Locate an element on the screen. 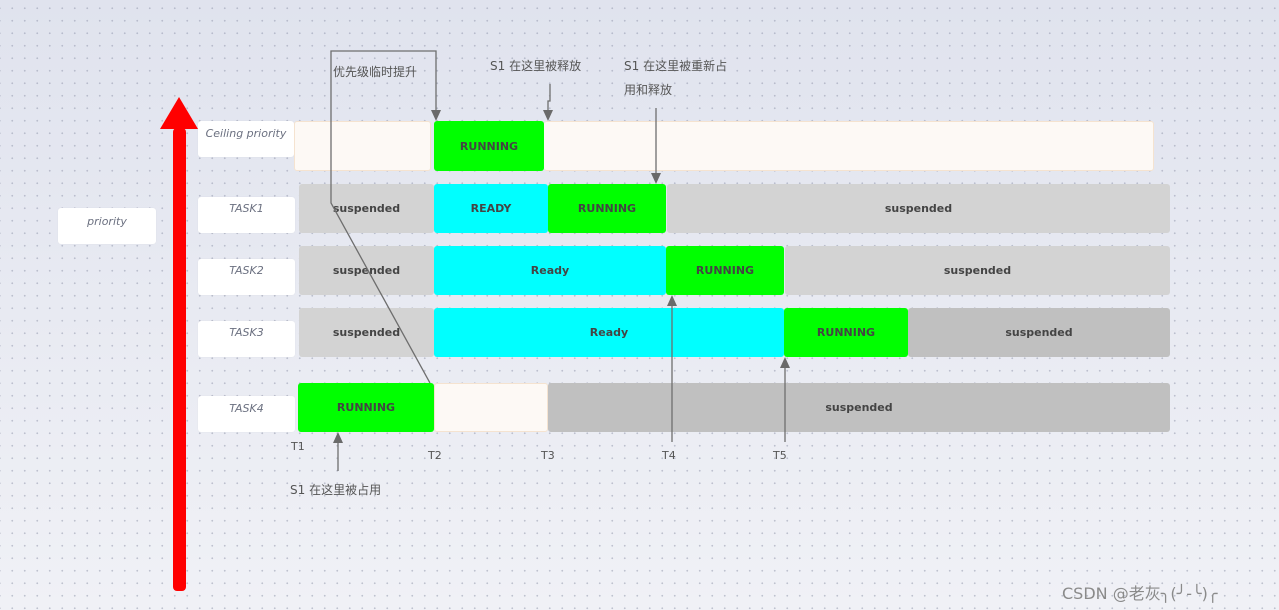 This screenshot has height=610, width=1279. priority-boost-arrow-icon is located at coordinates (436, 115).